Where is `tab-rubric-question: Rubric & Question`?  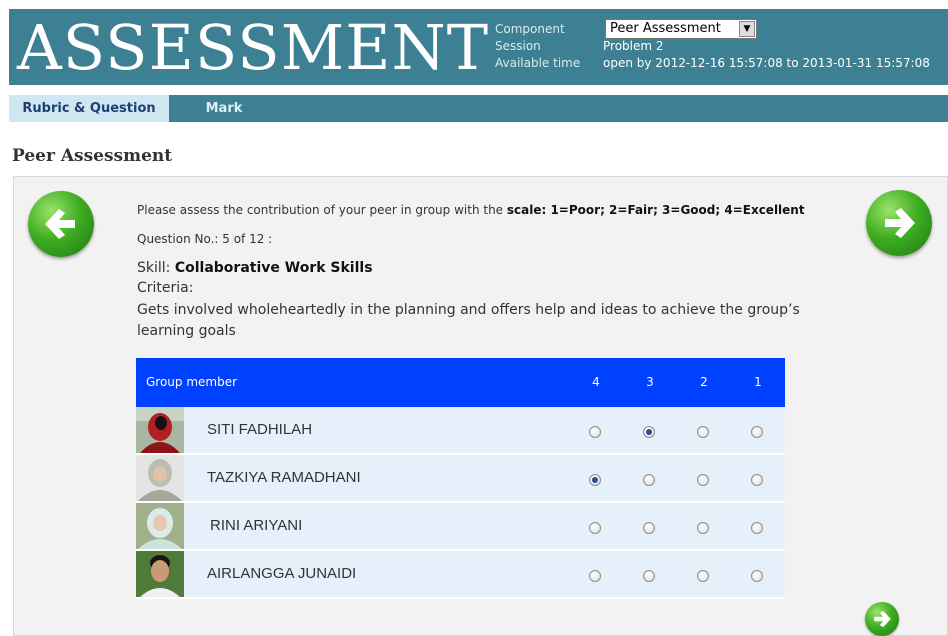
tab-rubric-question: Rubric & Question is located at coordinates (89, 108).